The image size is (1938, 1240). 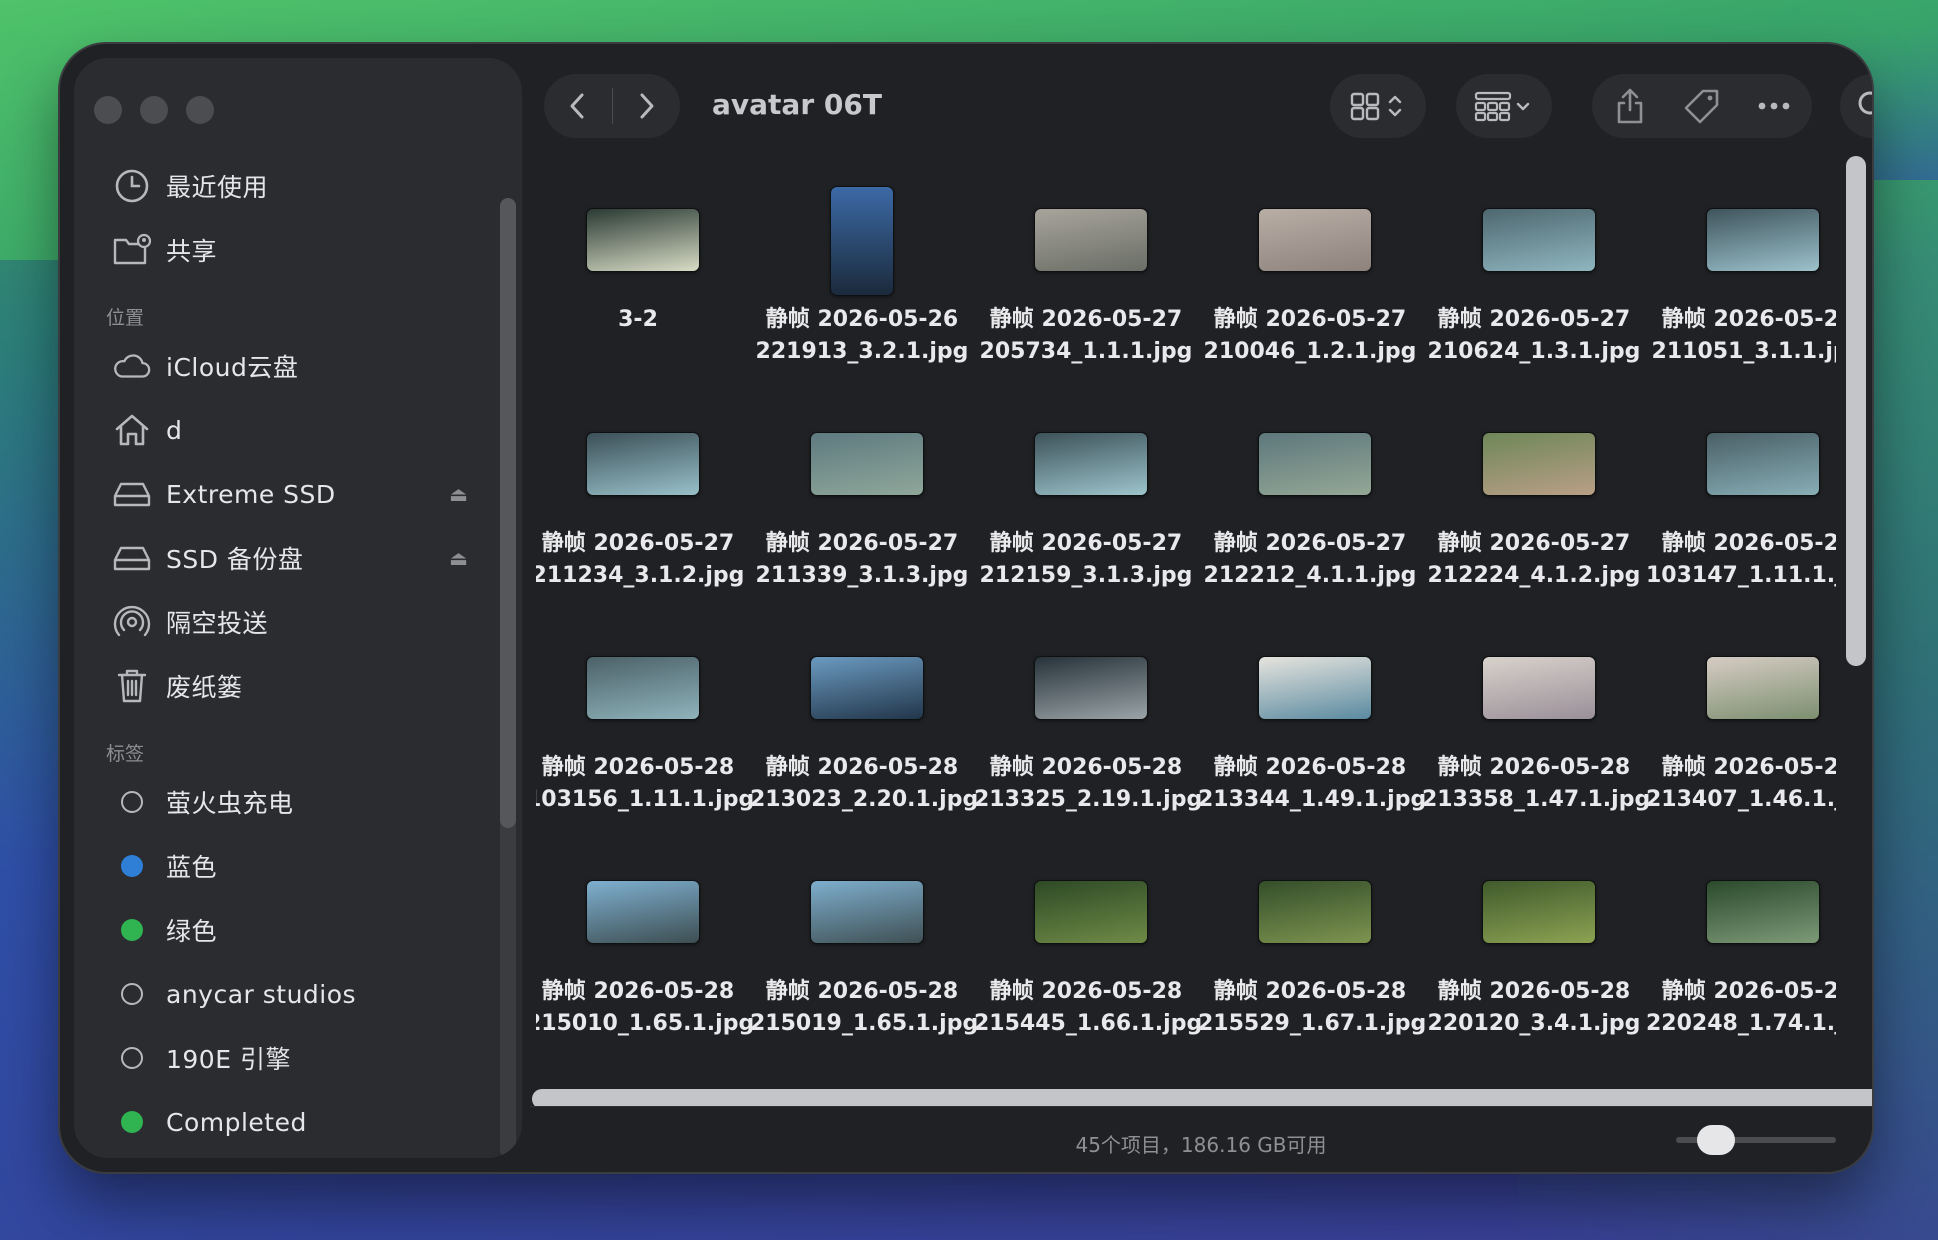 I want to click on file-item: 静帧 2026-05-28 213325_2.19.1.jpg, so click(x=1088, y=708).